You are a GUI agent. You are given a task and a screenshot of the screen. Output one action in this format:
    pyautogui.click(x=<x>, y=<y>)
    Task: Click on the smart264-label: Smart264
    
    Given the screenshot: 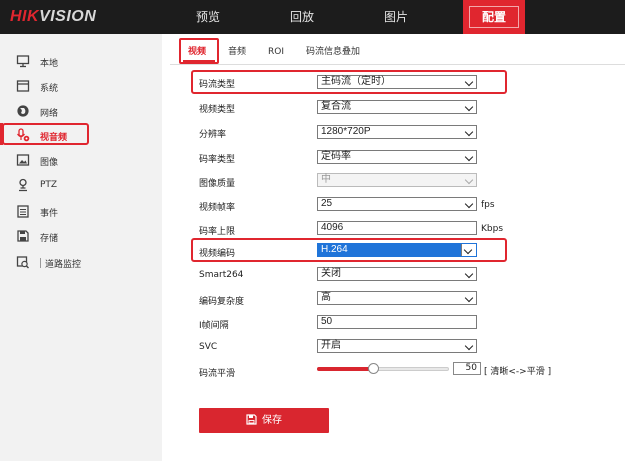 What is the action you would take?
    pyautogui.click(x=221, y=275)
    